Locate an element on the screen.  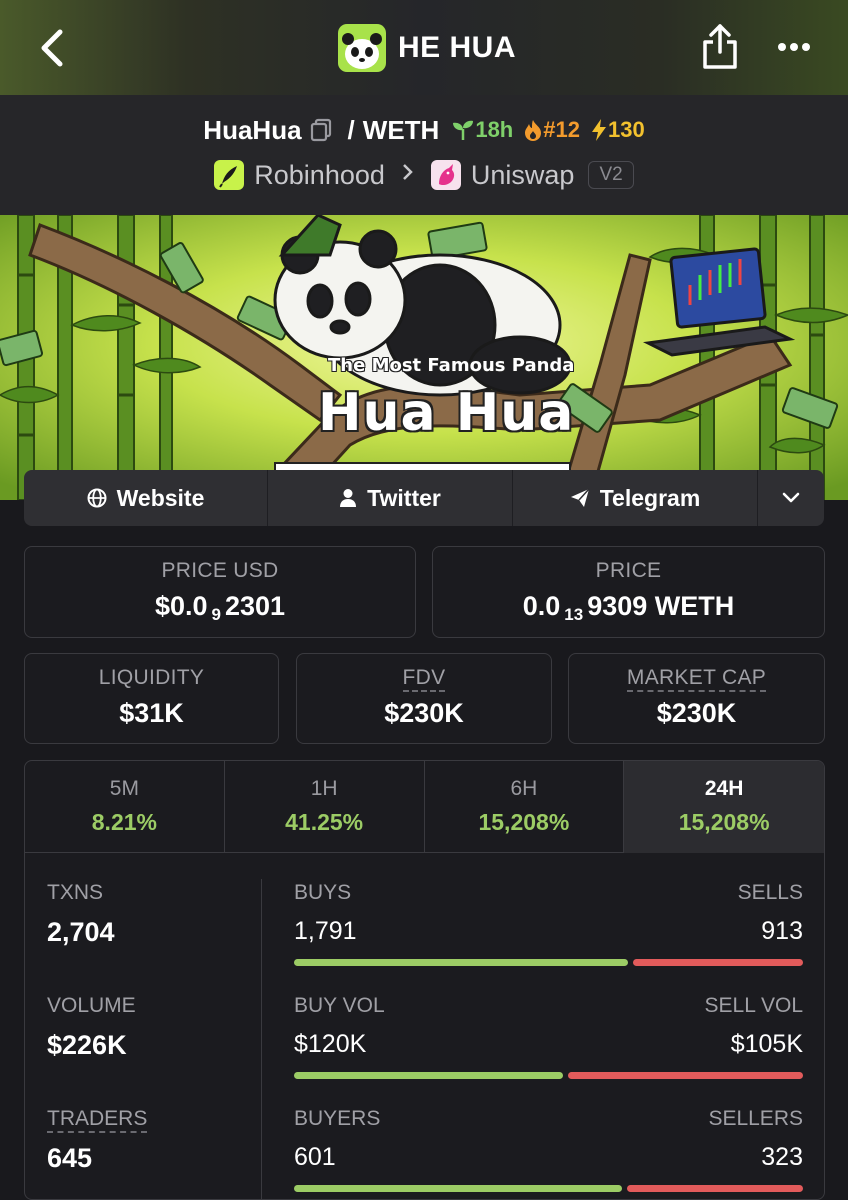
price-native-value: 0.0 13 9309 WETH is located at coordinates (628, 607).